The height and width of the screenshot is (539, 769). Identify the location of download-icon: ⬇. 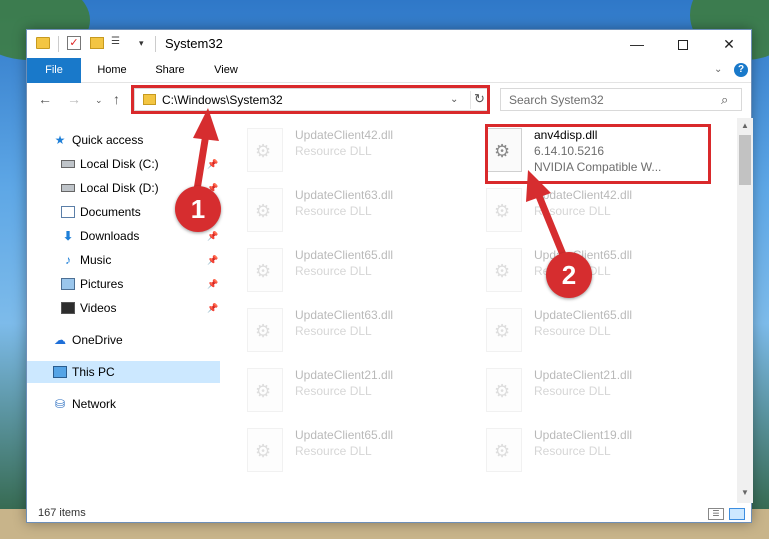
(68, 236).